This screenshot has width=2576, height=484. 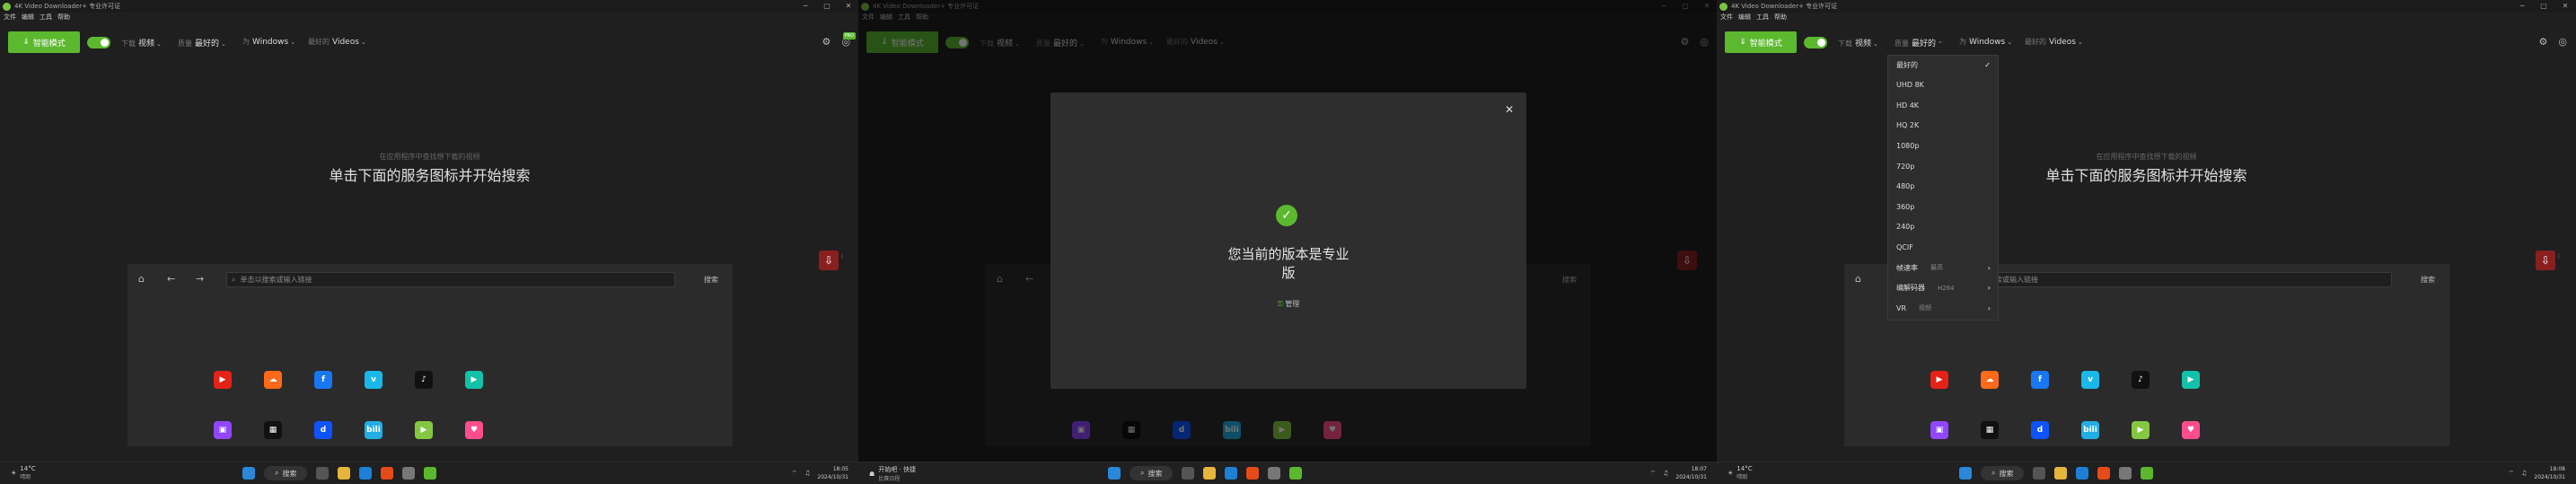 I want to click on quality-submenu: 帧速率 最高 ›, so click(x=1943, y=267).